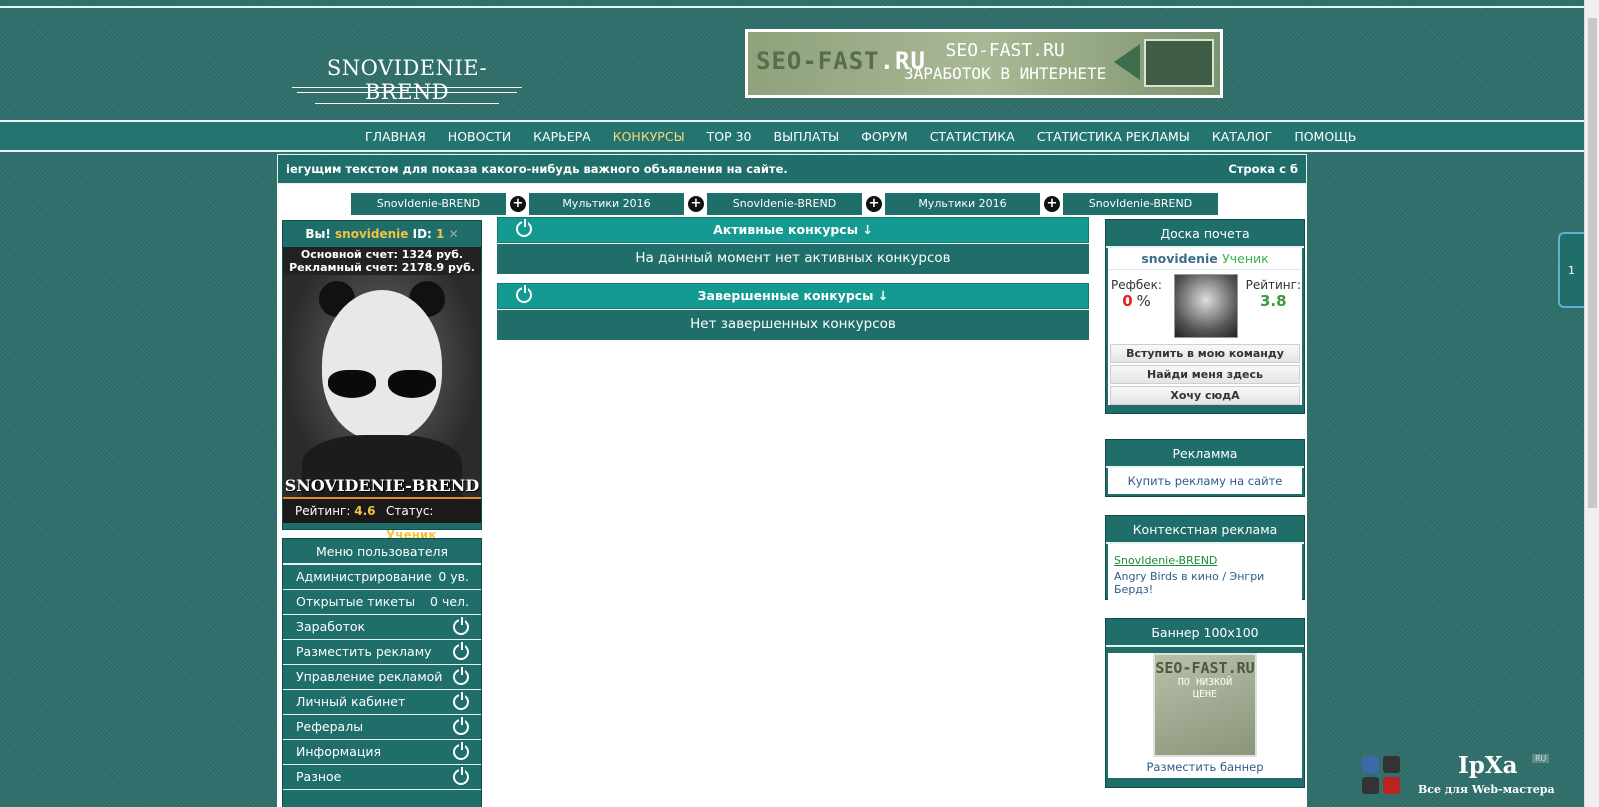  What do you see at coordinates (479, 136) in the screenshot?
I see `nav-item: НОВОСТИ` at bounding box center [479, 136].